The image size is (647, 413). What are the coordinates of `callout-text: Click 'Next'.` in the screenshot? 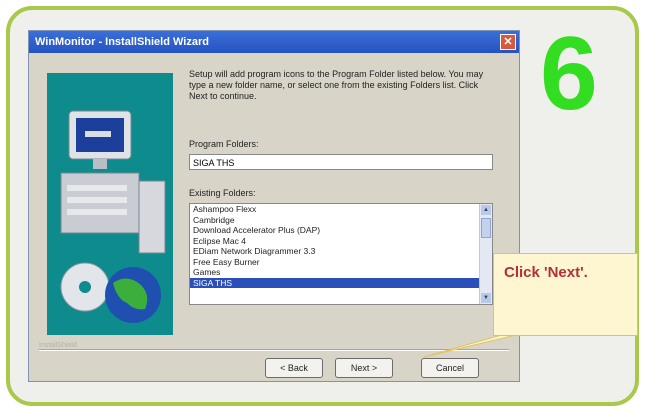 It's located at (546, 272).